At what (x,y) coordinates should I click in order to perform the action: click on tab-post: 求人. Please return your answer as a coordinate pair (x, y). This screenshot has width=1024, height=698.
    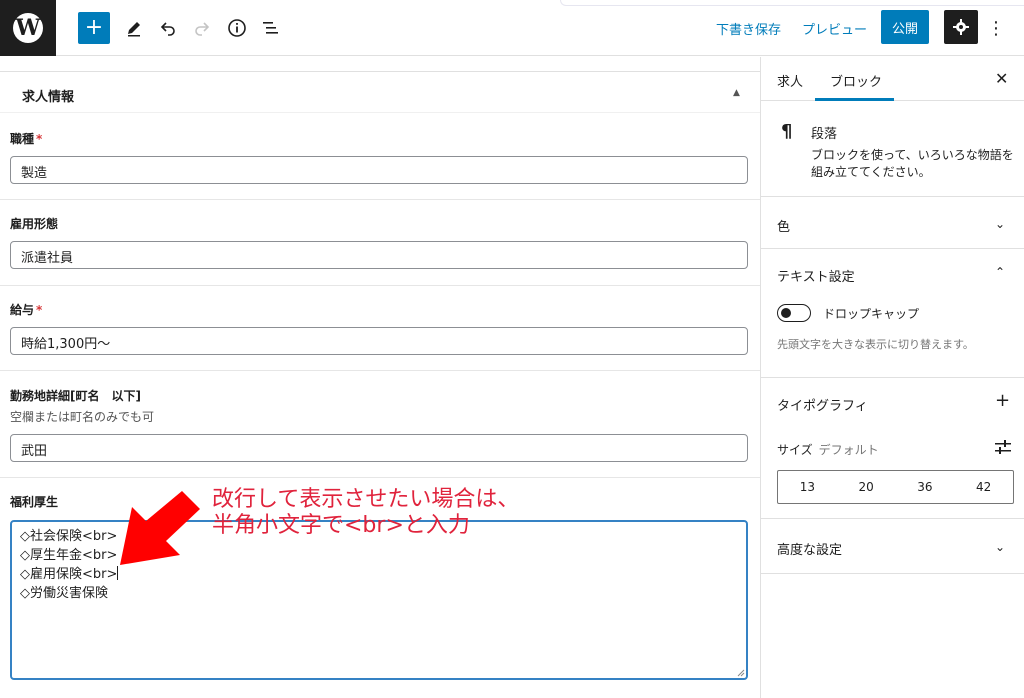
    Looking at the image, I should click on (790, 80).